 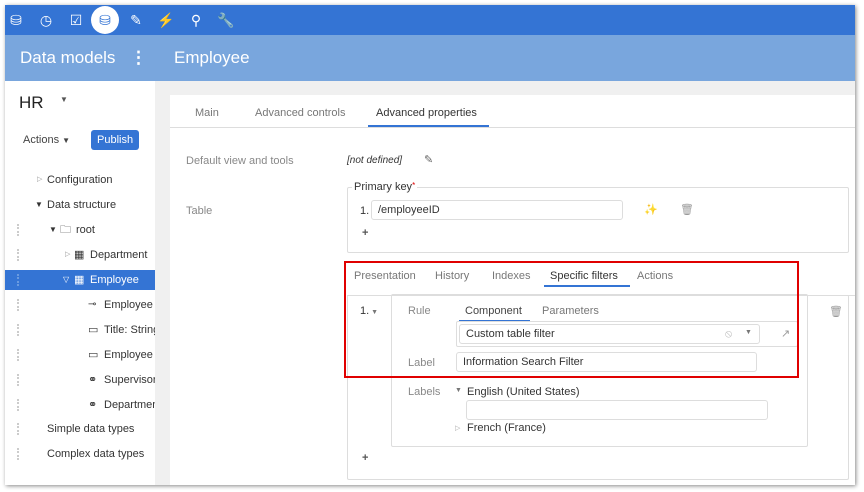 What do you see at coordinates (375, 160) in the screenshot?
I see `default-view-value: [not defined]` at bounding box center [375, 160].